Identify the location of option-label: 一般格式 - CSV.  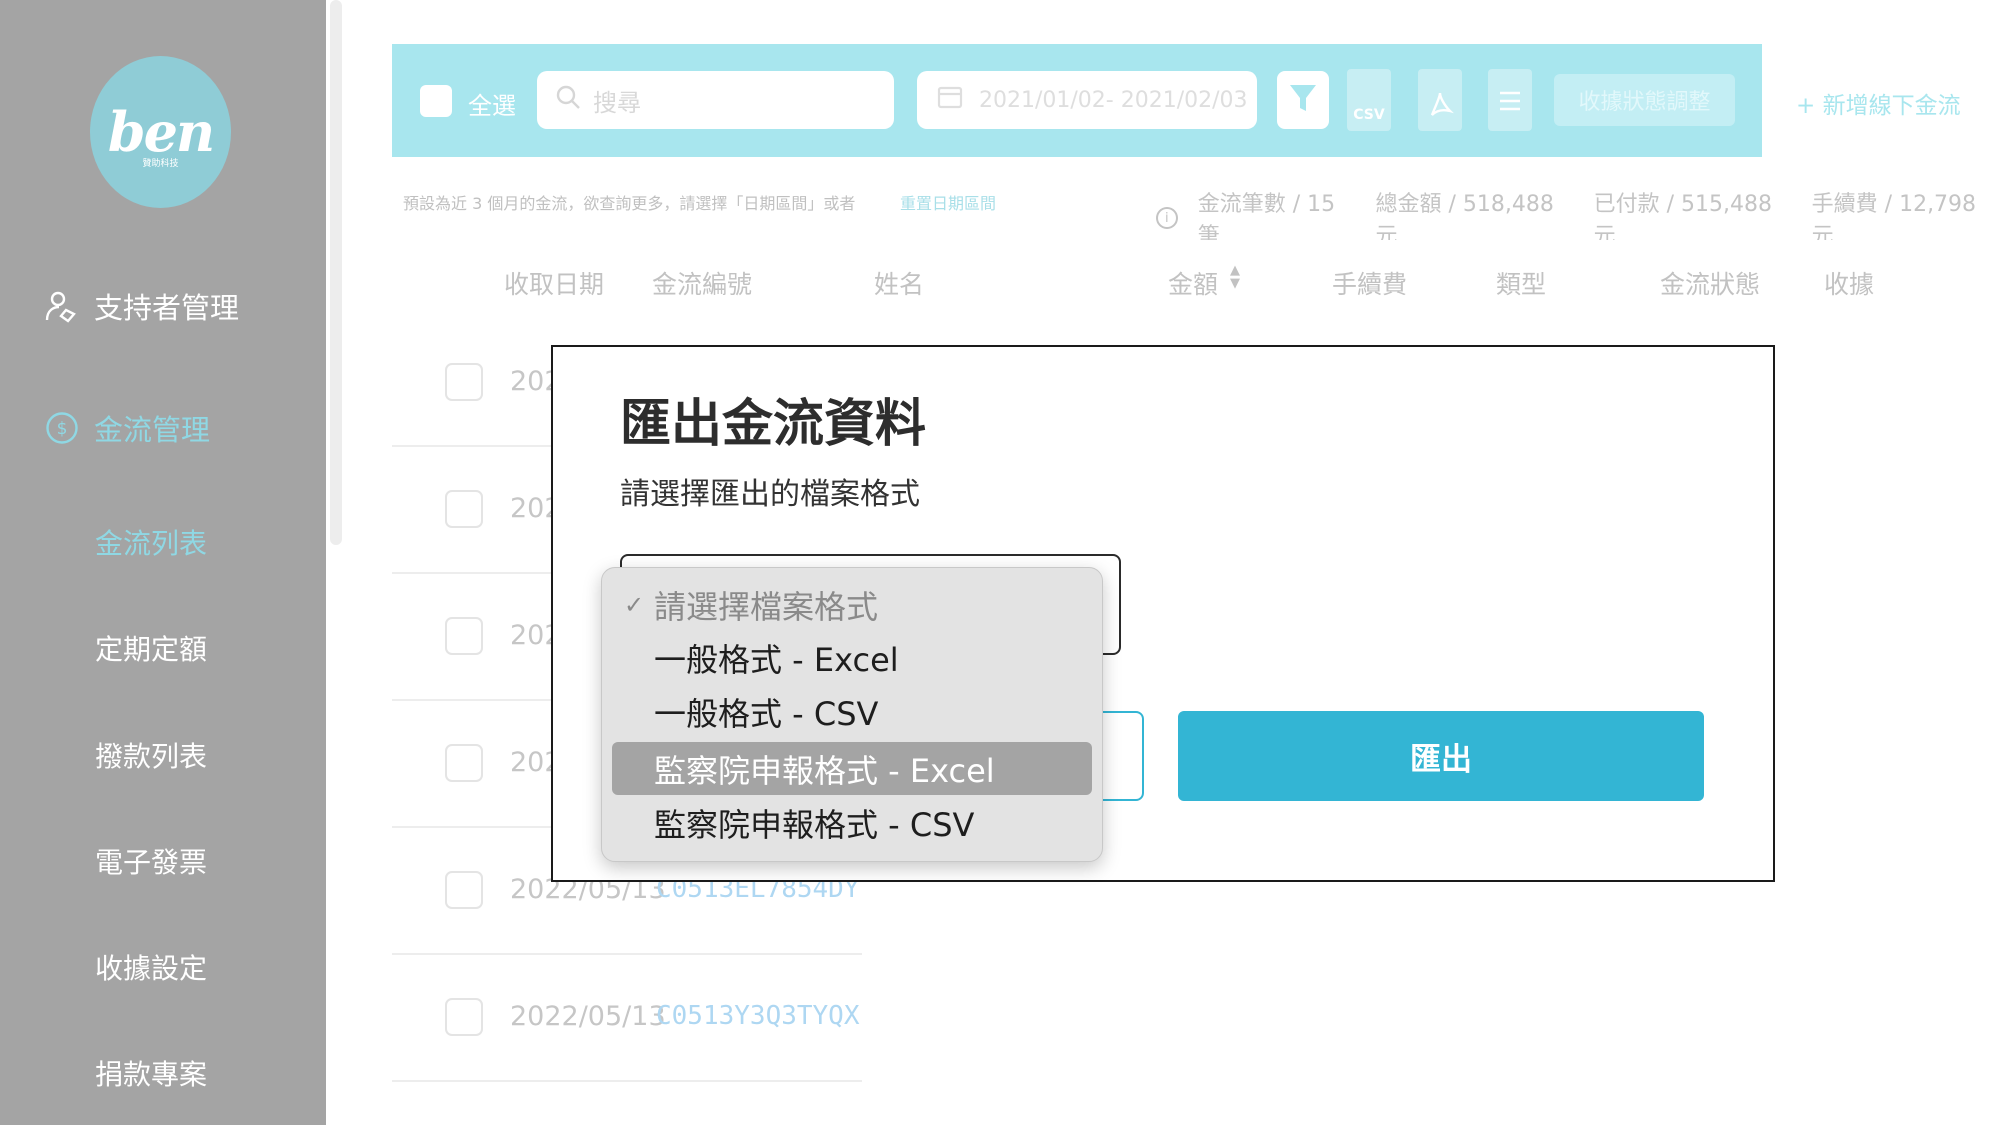
(766, 713).